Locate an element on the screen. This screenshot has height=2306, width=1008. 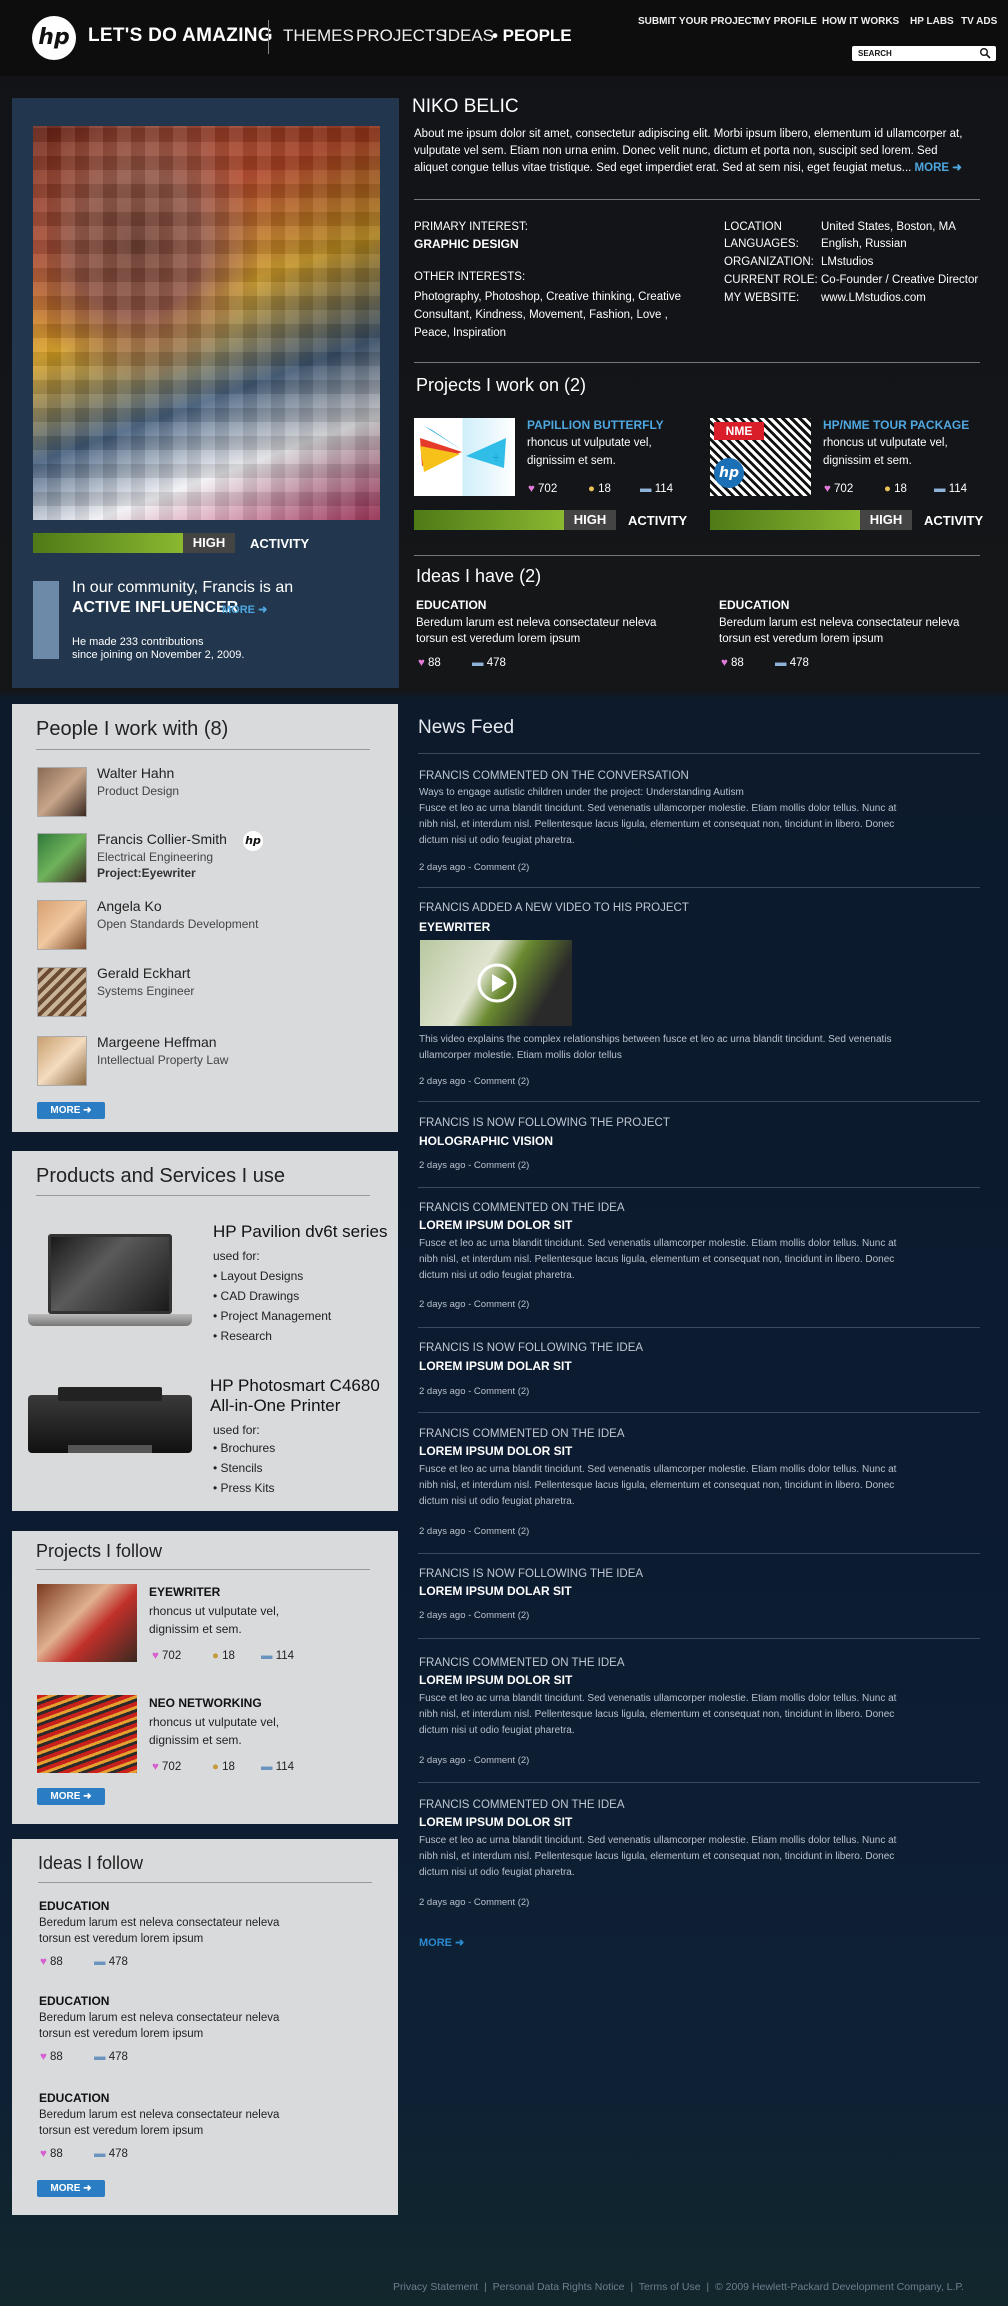
footer-terms-link: Terms of Use is located at coordinates (670, 2287).